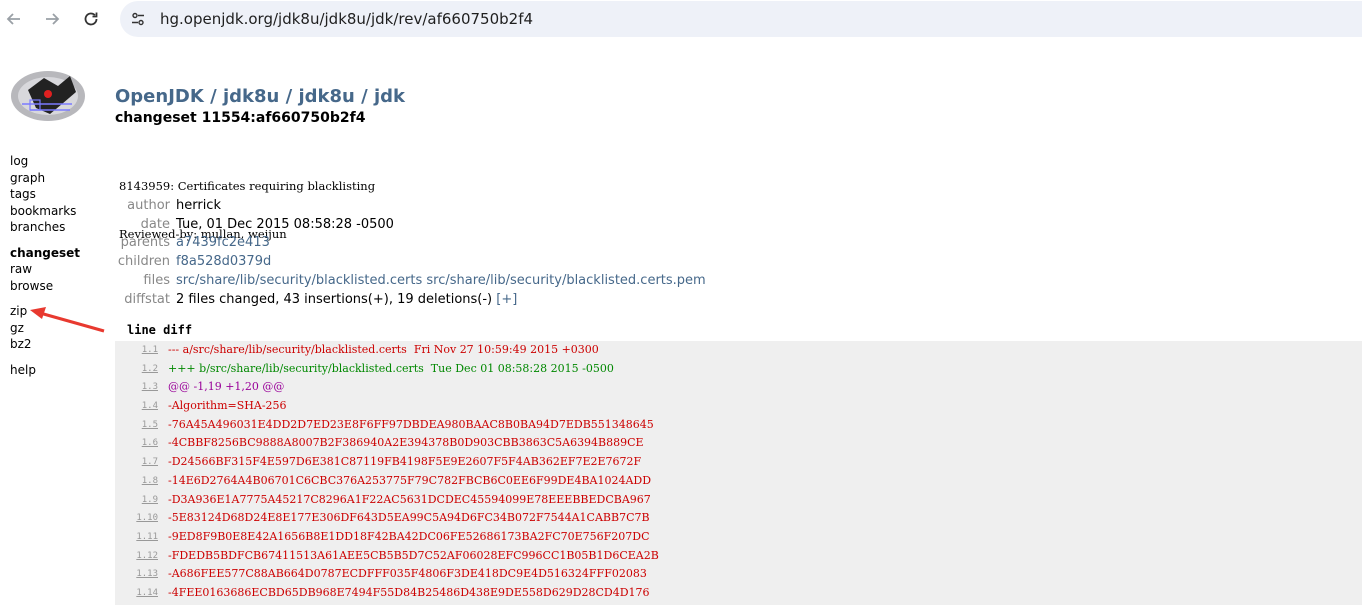 The height and width of the screenshot is (605, 1362). I want to click on breadcrumb-link: OpenJDK, so click(159, 96).